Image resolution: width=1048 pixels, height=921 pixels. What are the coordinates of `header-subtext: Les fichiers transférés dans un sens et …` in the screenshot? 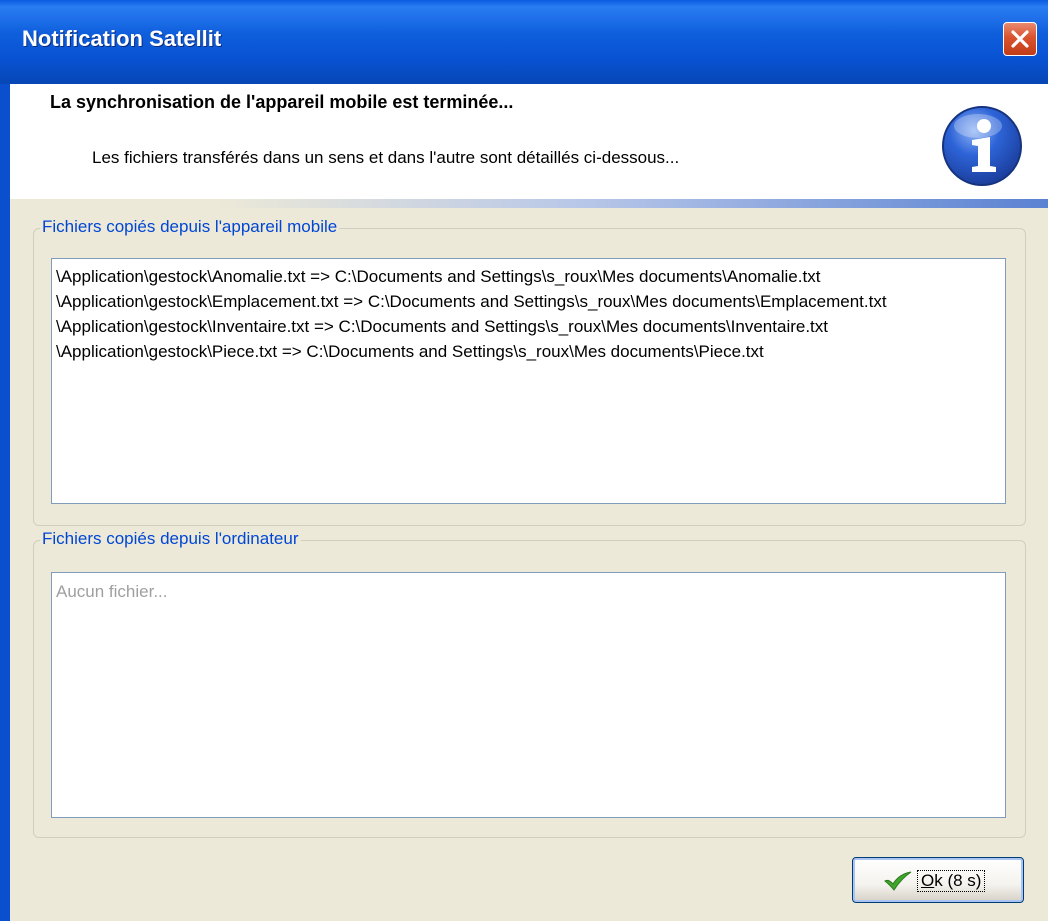 It's located at (386, 157).